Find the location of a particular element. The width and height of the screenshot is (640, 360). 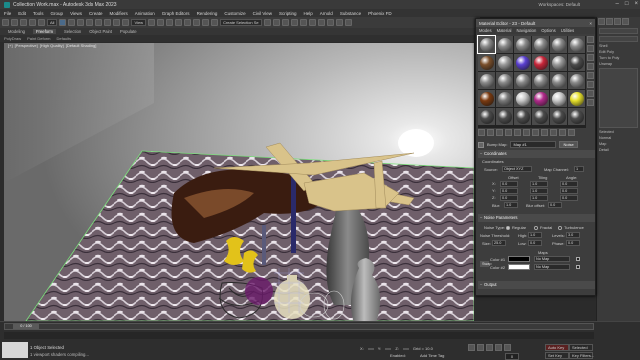

curve-editor-icon is located at coordinates (303, 22).